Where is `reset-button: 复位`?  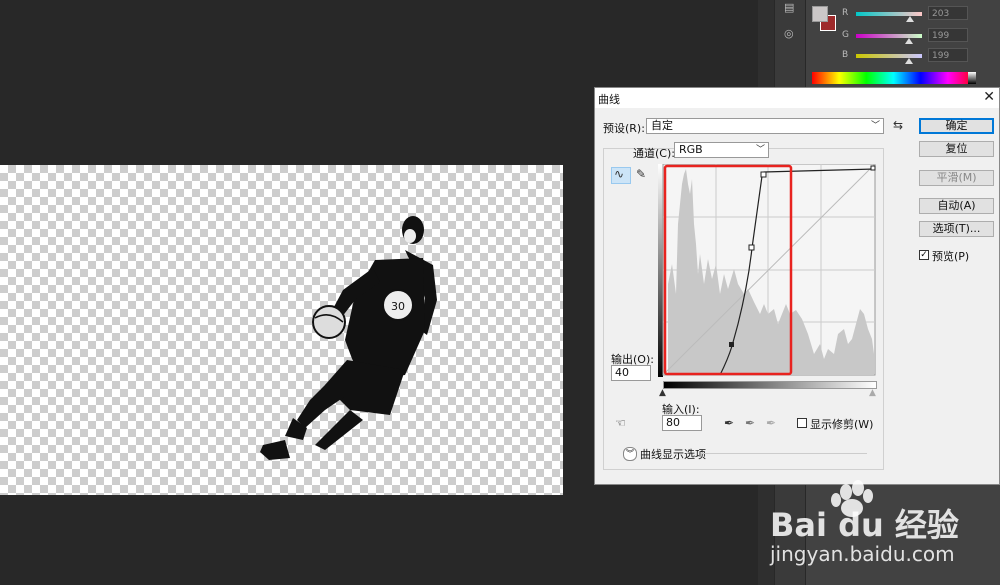 reset-button: 复位 is located at coordinates (956, 149).